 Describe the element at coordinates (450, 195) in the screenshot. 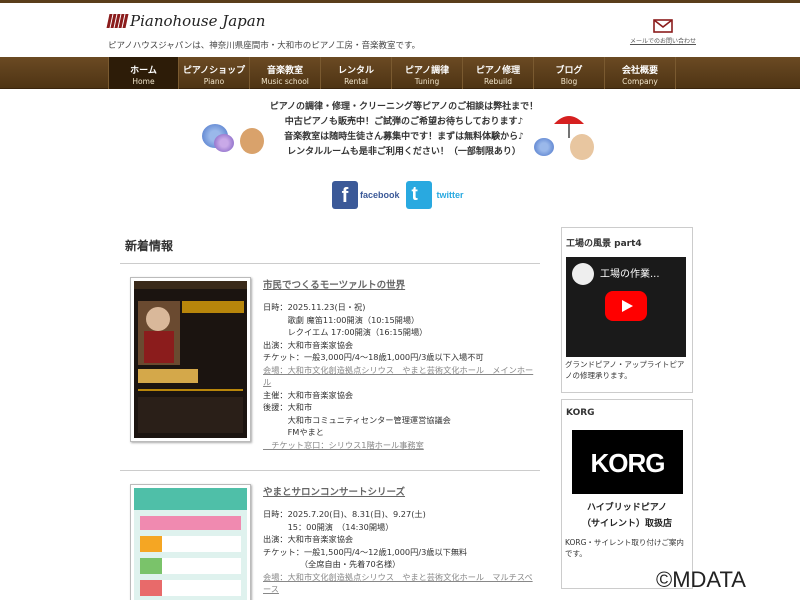

I see `twitter-link: twitter` at that location.